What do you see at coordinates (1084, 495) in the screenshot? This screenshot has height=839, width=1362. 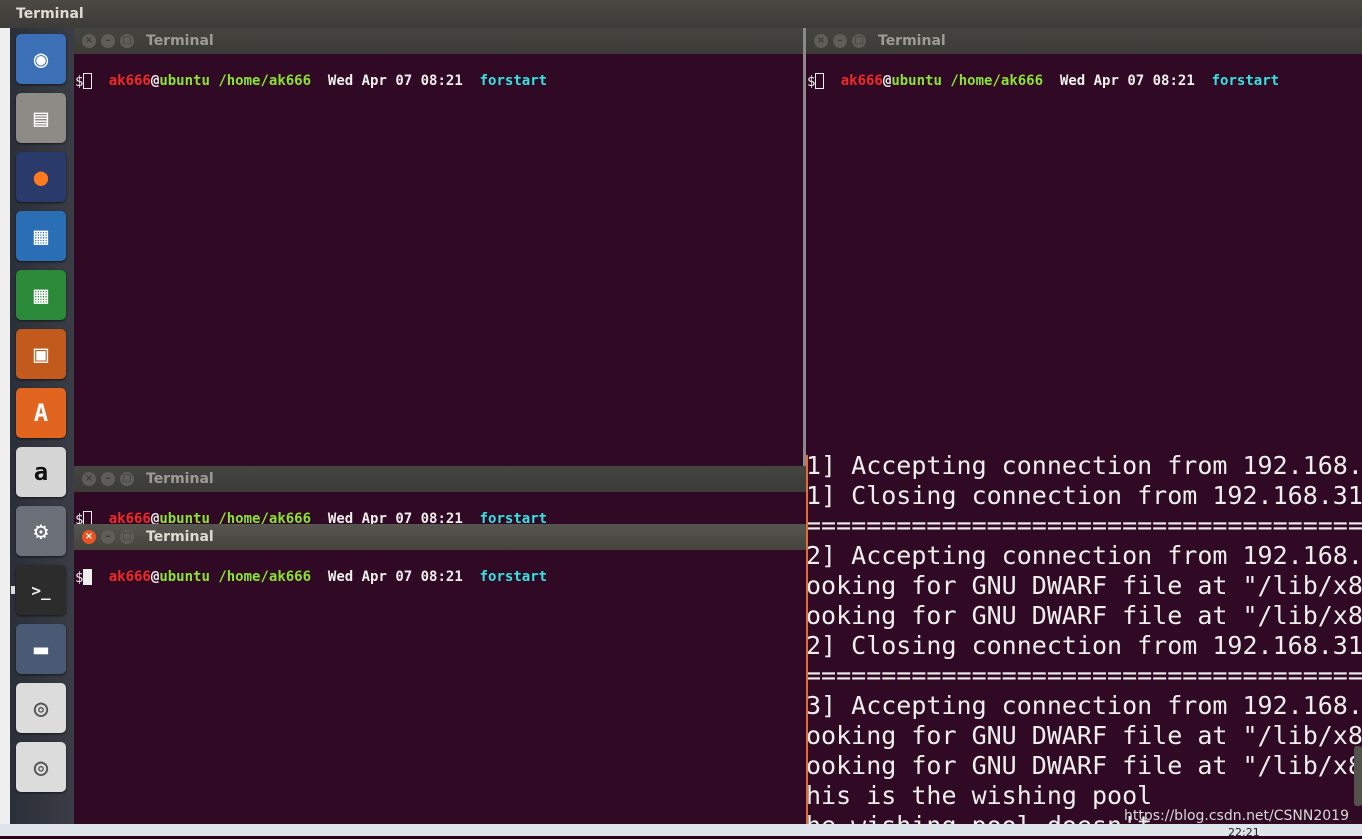 I see `log-line: 1] Closing connection from 192.168.31` at bounding box center [1084, 495].